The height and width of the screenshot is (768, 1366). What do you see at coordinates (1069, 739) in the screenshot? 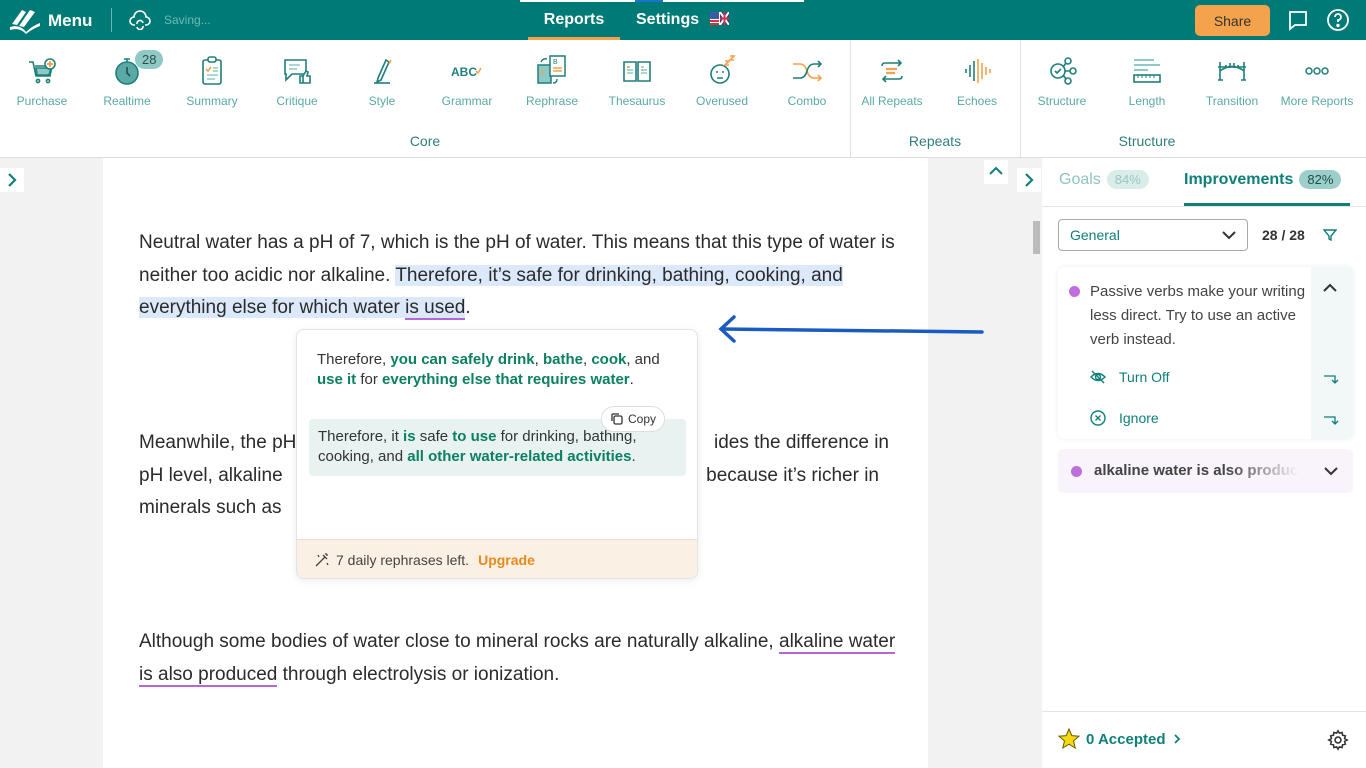
I see `star-icon` at bounding box center [1069, 739].